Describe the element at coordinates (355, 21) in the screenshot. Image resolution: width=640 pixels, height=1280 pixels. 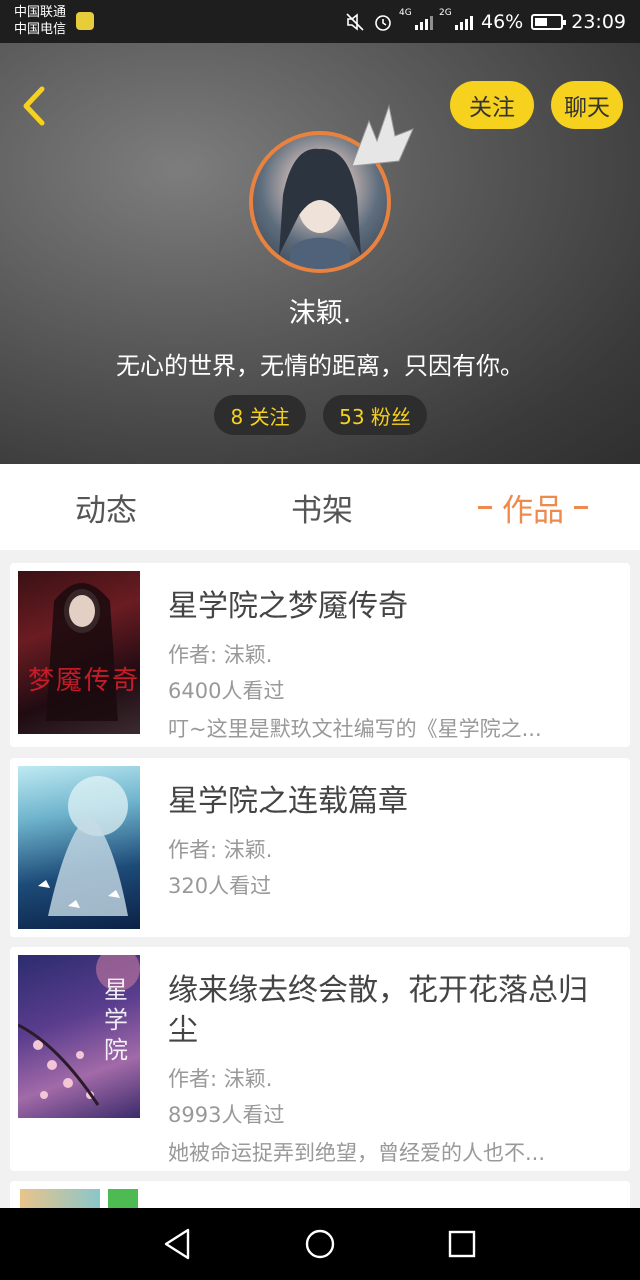
I see `mute-icon` at that location.